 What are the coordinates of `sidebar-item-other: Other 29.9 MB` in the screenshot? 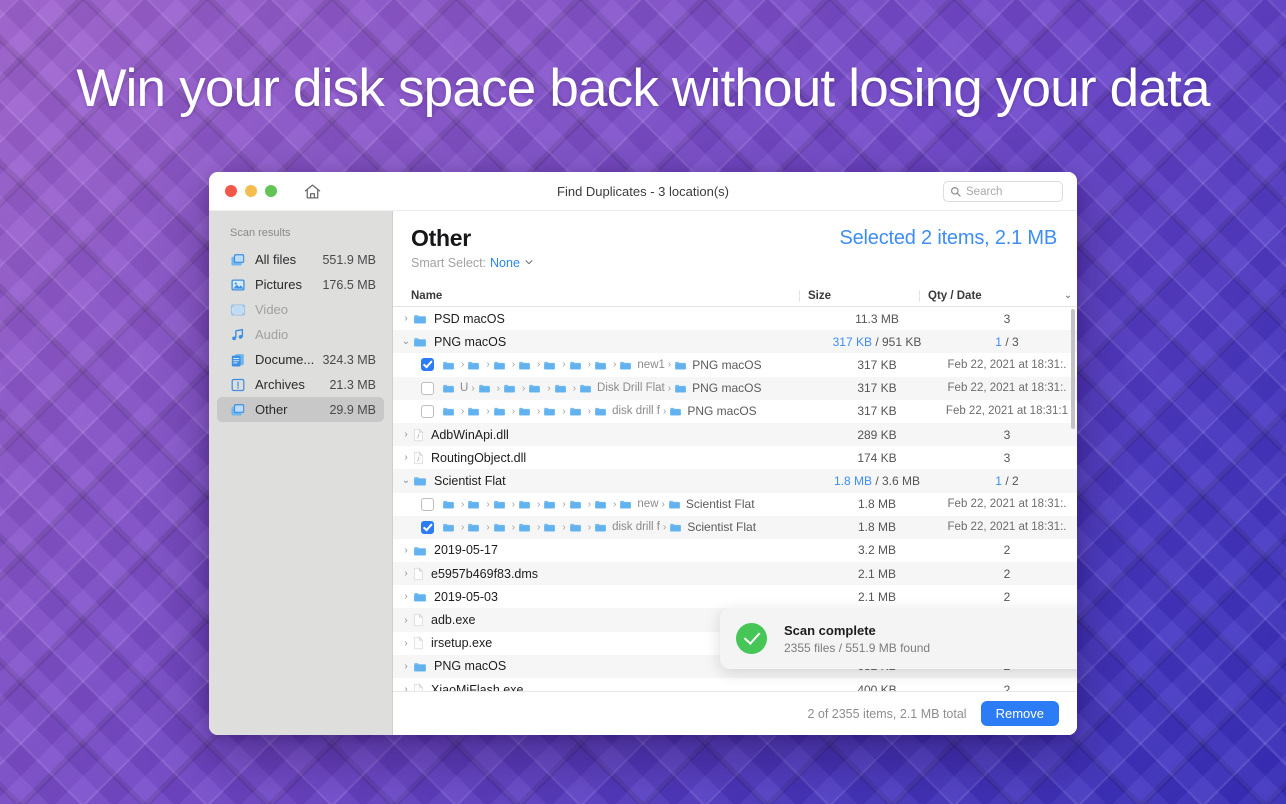 It's located at (300, 409).